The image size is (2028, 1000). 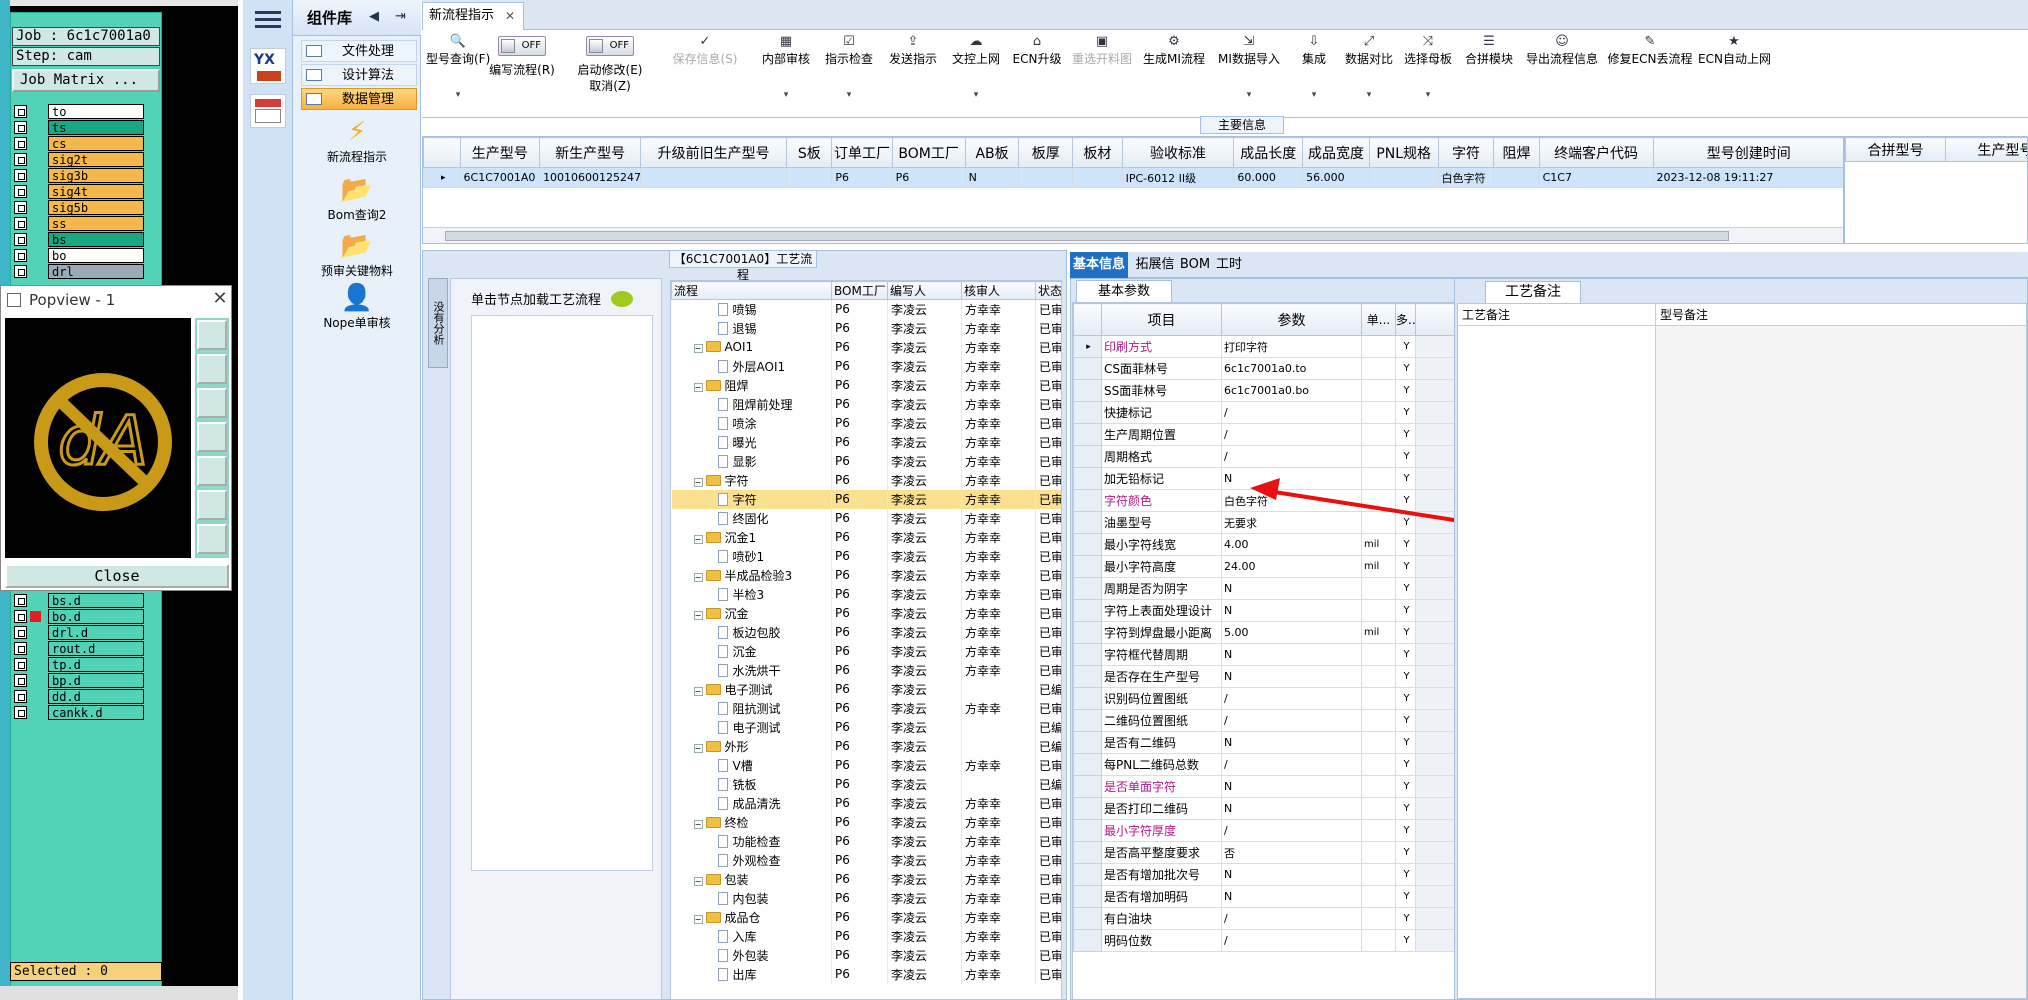 I want to click on component-item-label: 文件处理, so click(x=368, y=51).